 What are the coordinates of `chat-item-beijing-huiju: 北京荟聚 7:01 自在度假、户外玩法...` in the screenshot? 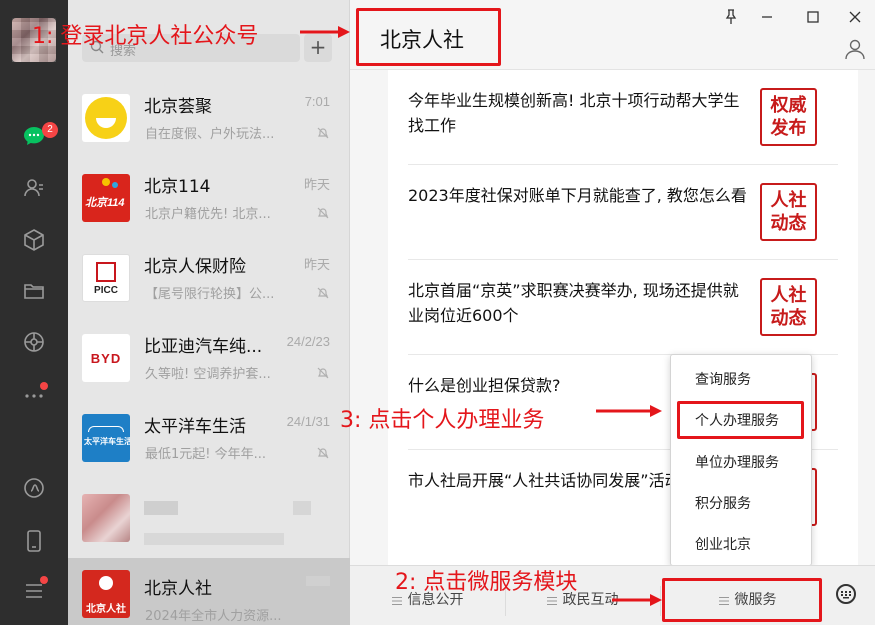 It's located at (209, 118).